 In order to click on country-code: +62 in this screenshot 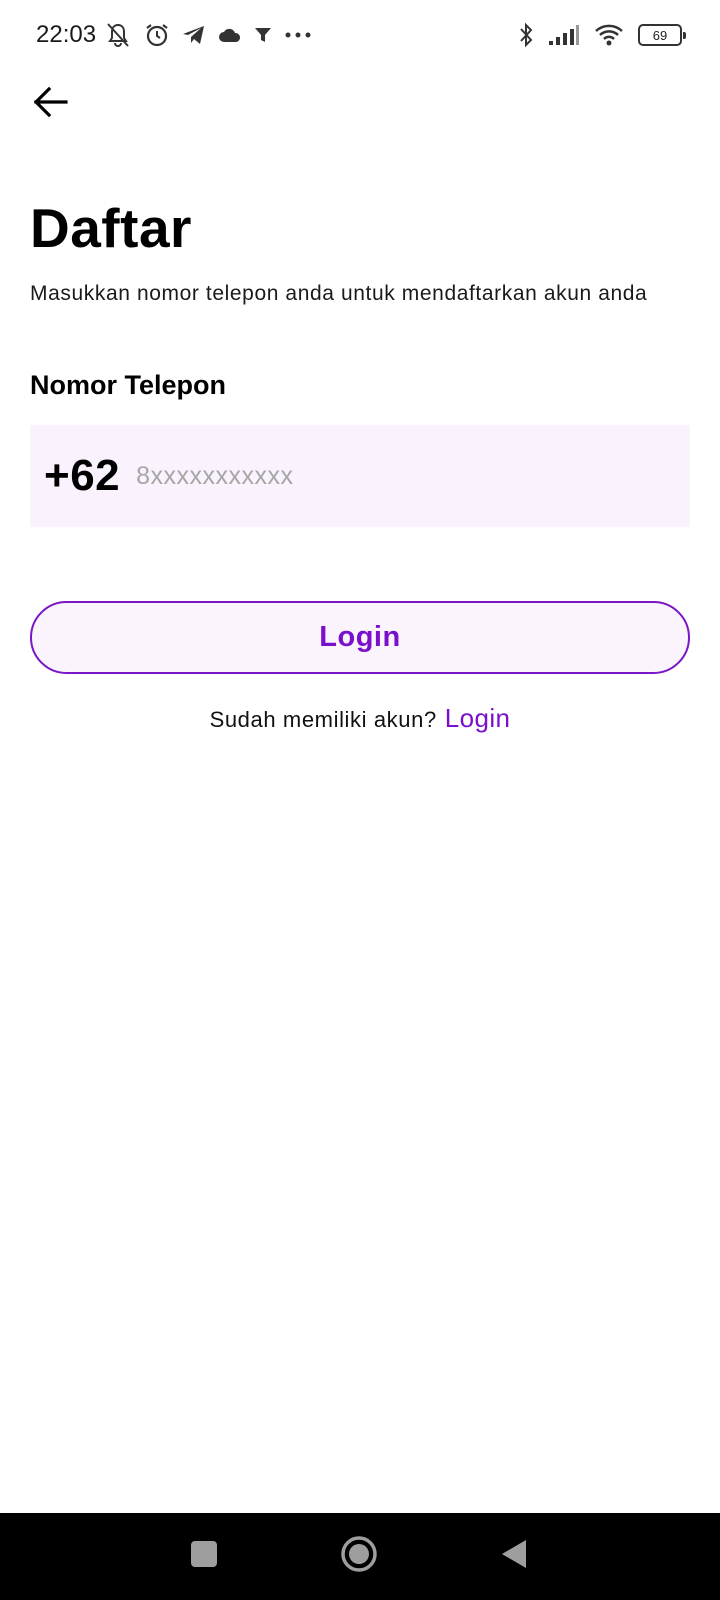, I will do `click(82, 475)`.